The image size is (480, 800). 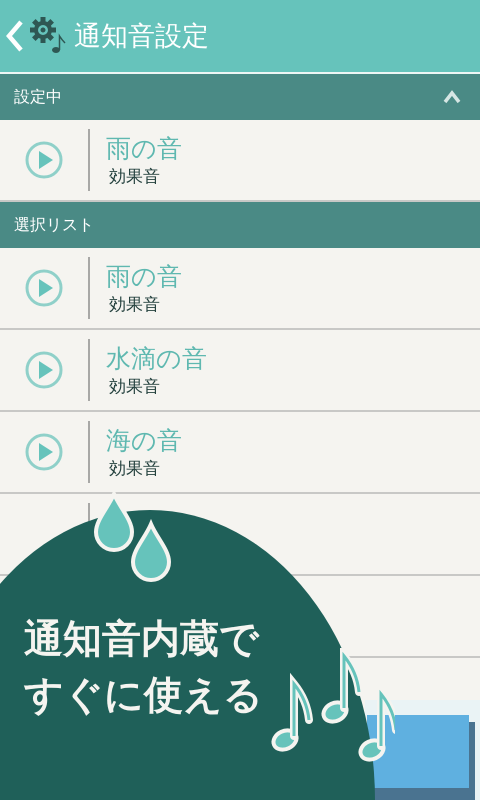 I want to click on collapse-icon, so click(x=452, y=97).